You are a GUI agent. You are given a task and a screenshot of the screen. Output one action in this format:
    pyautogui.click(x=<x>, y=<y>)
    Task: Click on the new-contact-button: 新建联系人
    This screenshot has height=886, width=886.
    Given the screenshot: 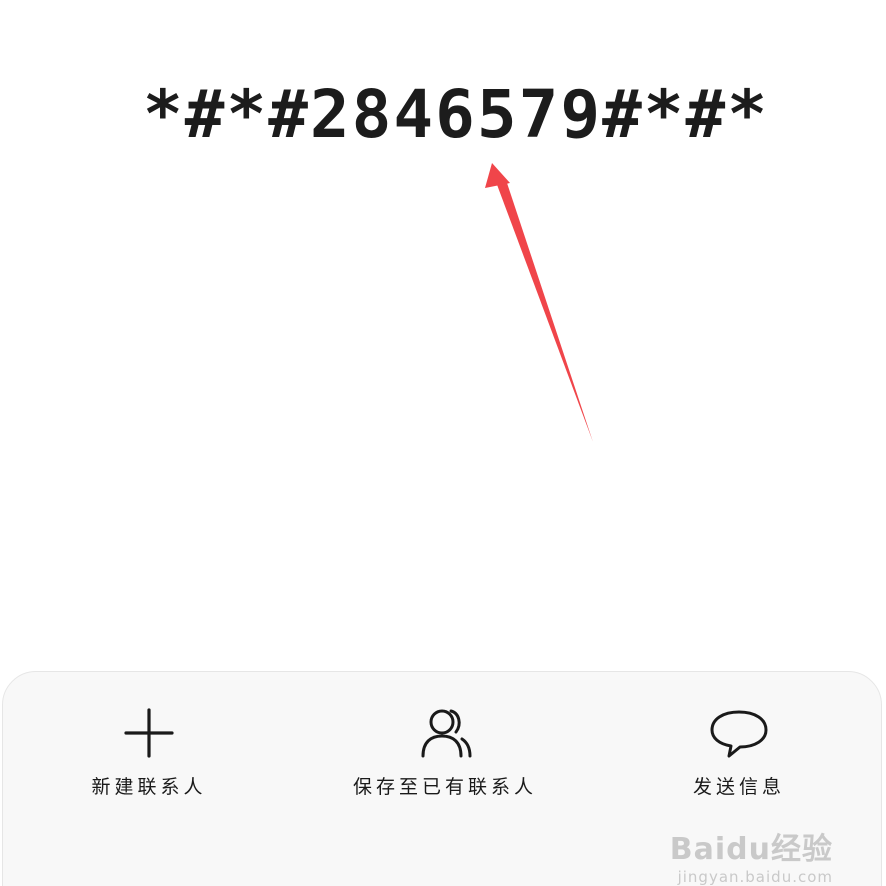 What is the action you would take?
    pyautogui.click(x=149, y=757)
    